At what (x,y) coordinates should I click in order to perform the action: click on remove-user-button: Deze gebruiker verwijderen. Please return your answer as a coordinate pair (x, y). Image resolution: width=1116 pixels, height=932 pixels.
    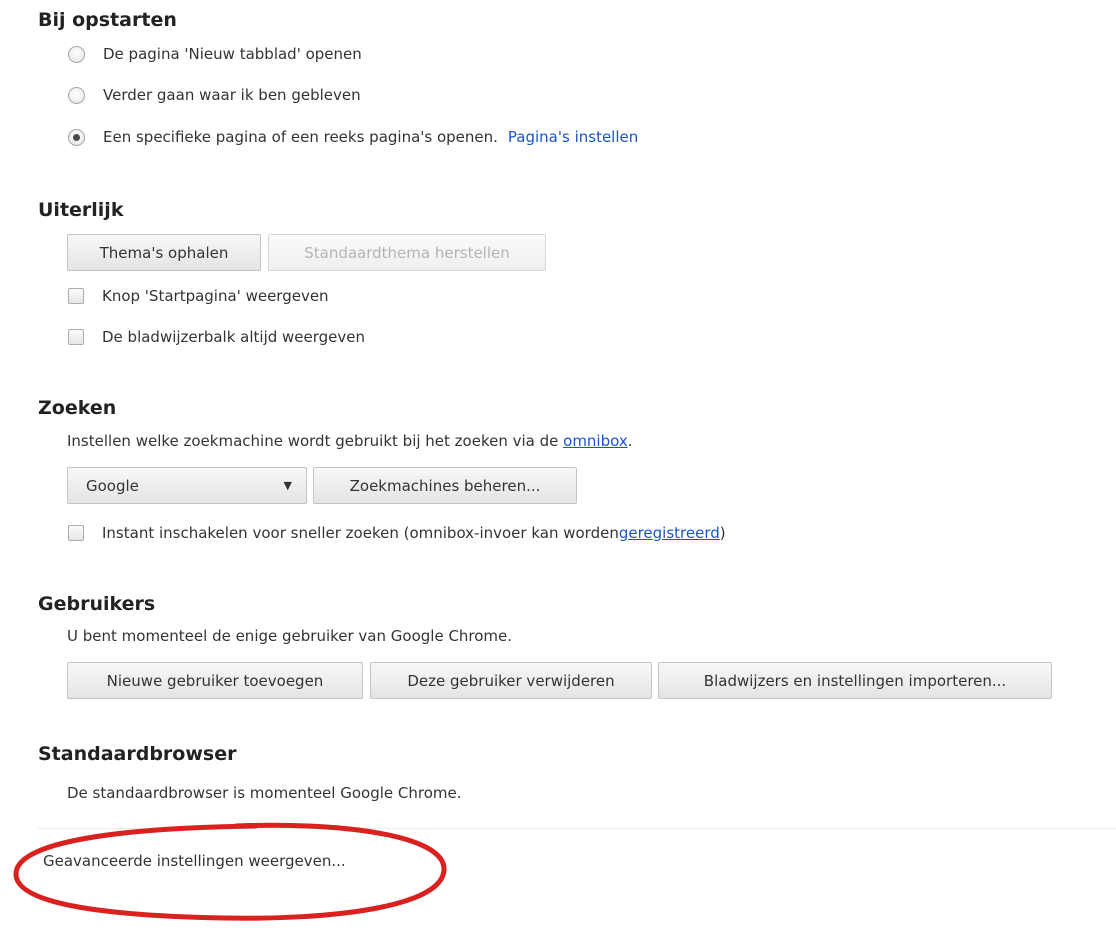
    Looking at the image, I should click on (511, 680).